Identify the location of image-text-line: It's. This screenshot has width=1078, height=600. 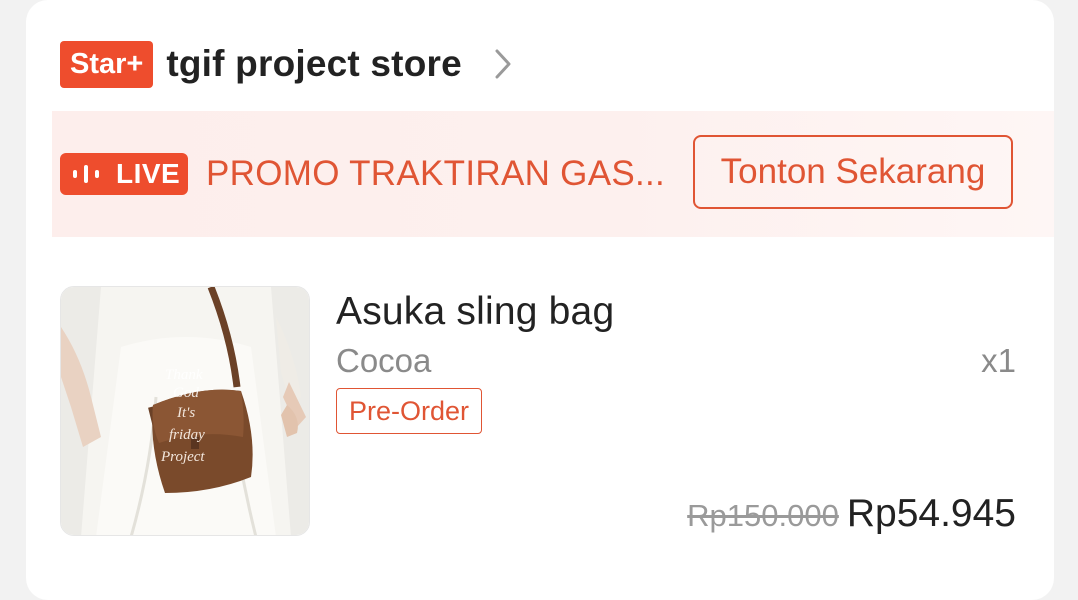
(185, 413).